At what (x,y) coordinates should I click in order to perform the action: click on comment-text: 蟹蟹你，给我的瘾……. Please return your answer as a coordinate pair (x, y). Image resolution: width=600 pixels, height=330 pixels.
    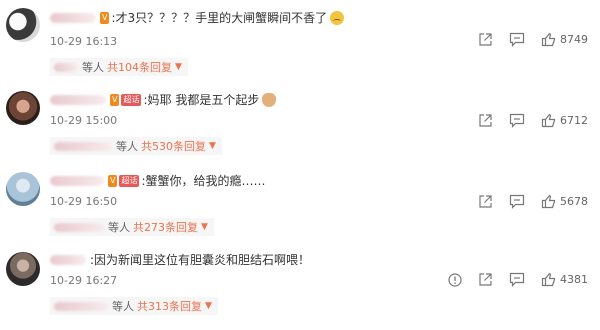
    Looking at the image, I should click on (205, 181).